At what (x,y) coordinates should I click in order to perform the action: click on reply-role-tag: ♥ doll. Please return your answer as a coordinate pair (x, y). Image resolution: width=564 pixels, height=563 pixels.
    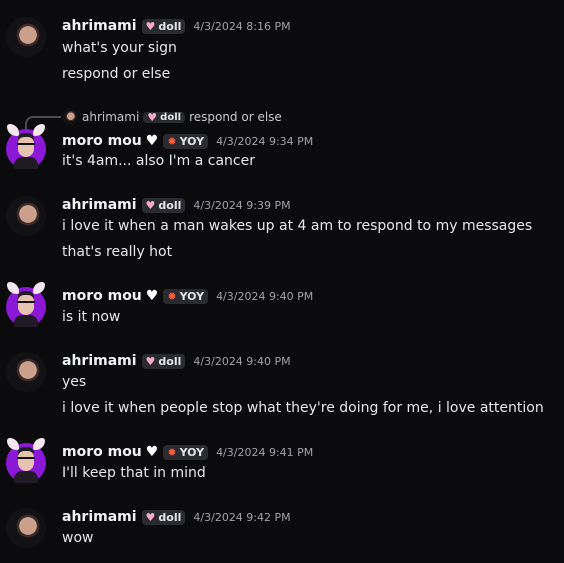
    Looking at the image, I should click on (164, 117).